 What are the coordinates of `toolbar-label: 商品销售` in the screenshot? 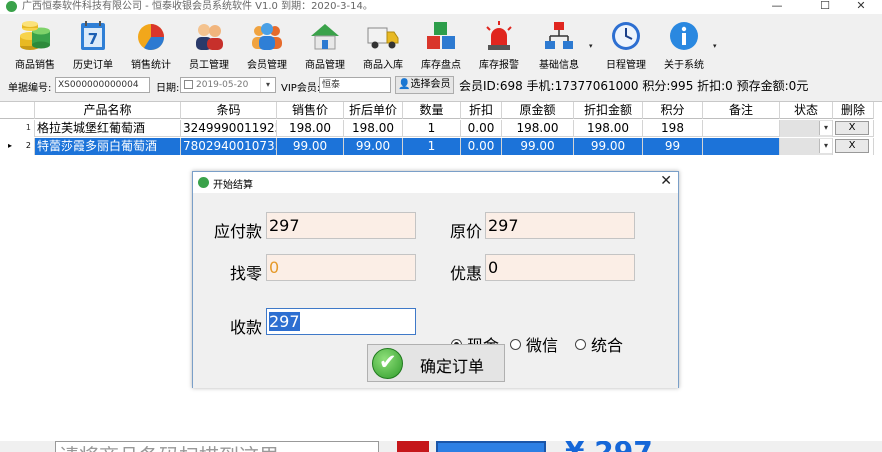 It's located at (35, 65).